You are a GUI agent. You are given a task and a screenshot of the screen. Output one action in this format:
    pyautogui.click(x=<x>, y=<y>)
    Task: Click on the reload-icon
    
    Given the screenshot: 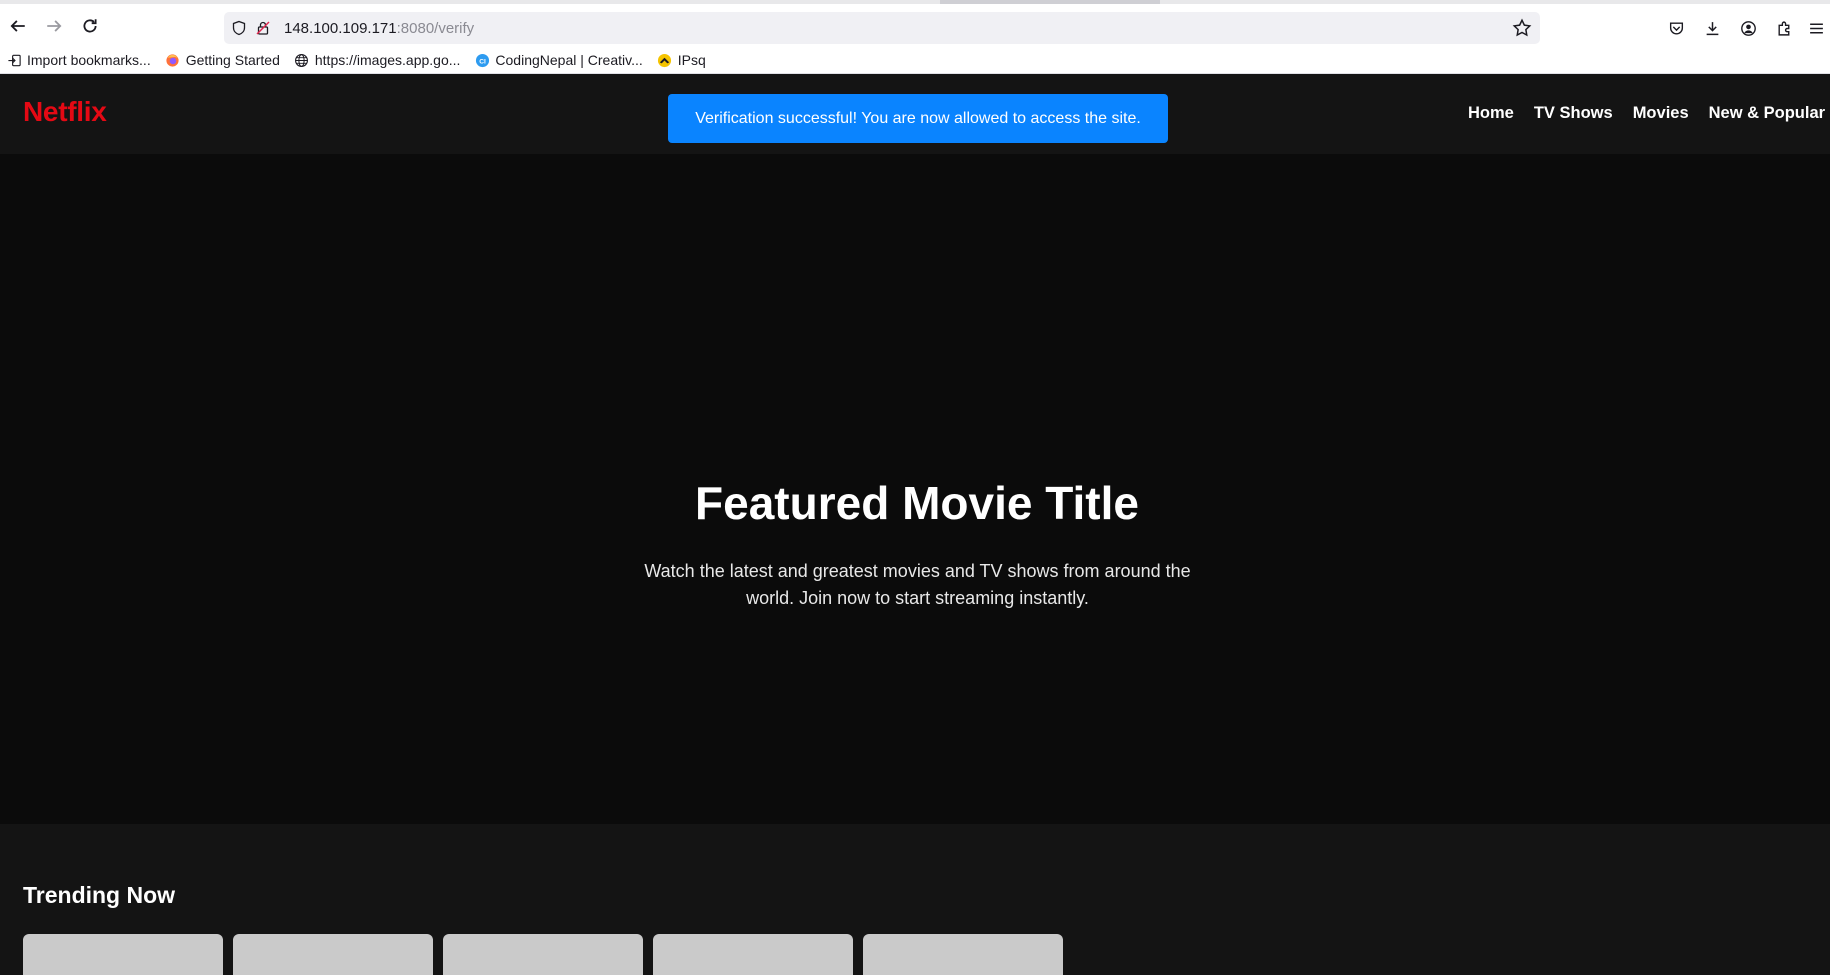 What is the action you would take?
    pyautogui.click(x=90, y=25)
    